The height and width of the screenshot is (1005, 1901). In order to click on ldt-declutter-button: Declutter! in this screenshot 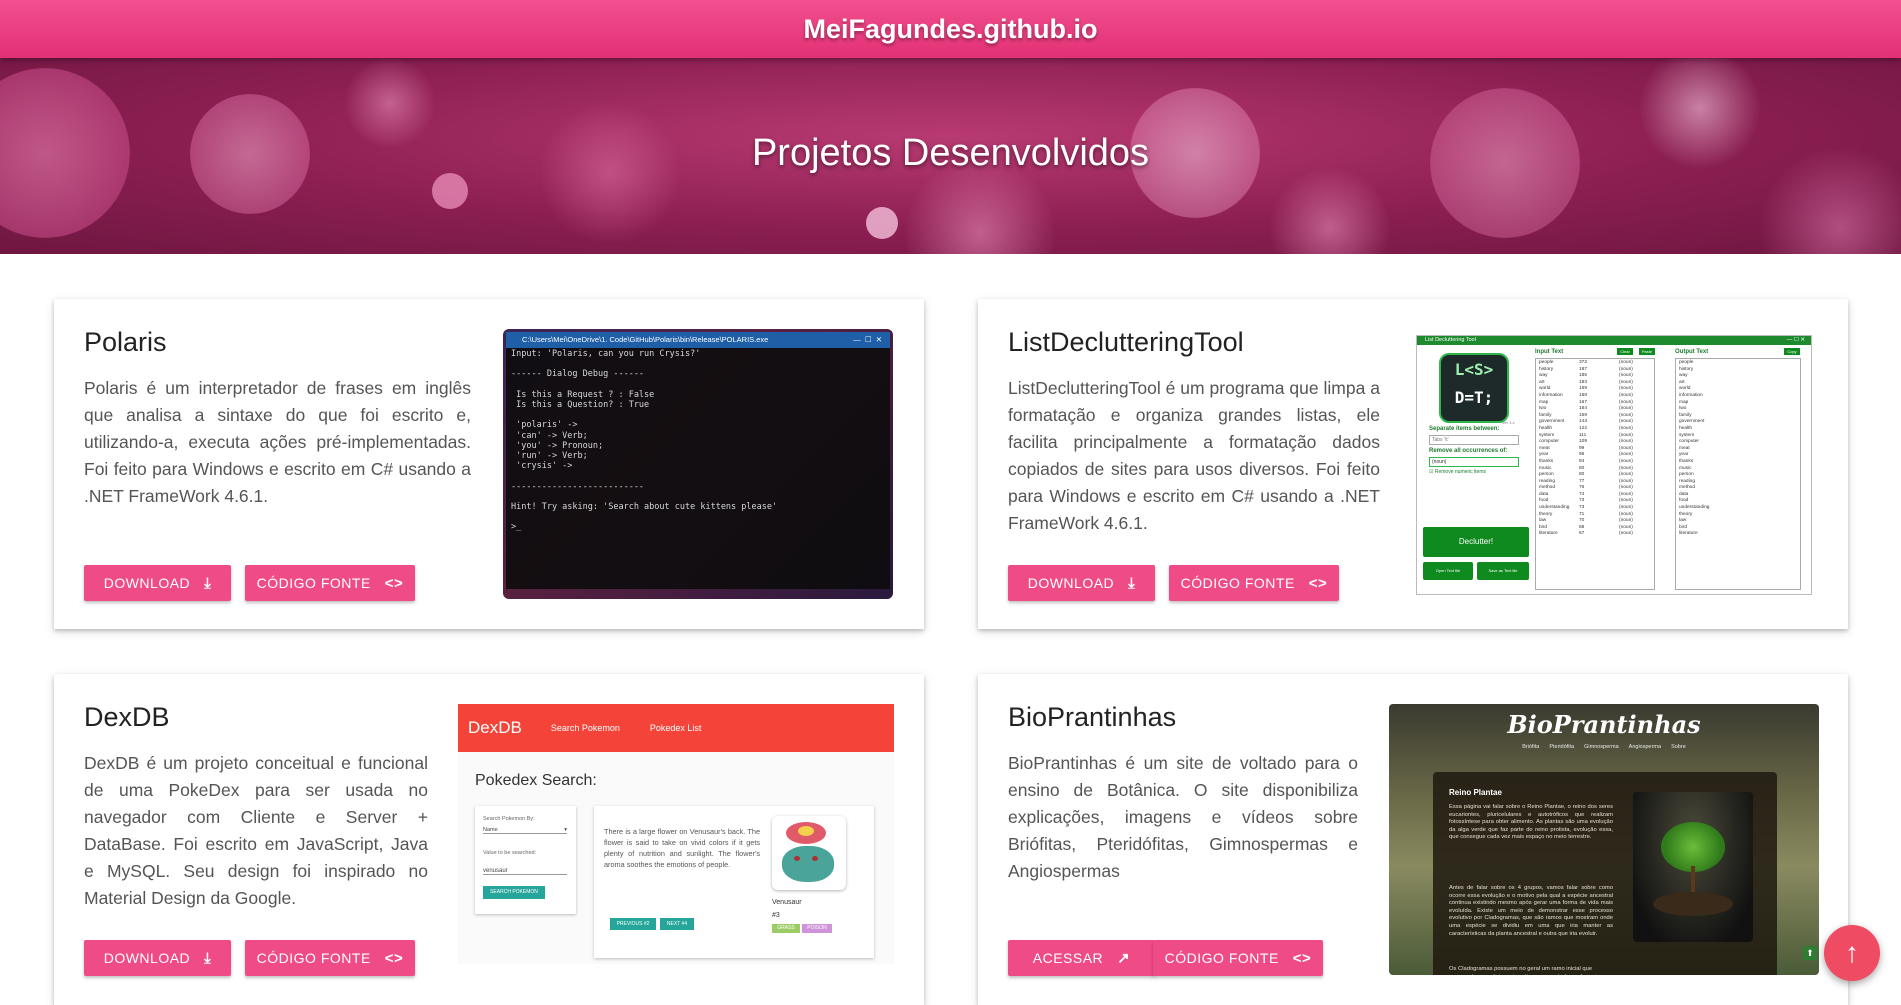, I will do `click(1476, 542)`.